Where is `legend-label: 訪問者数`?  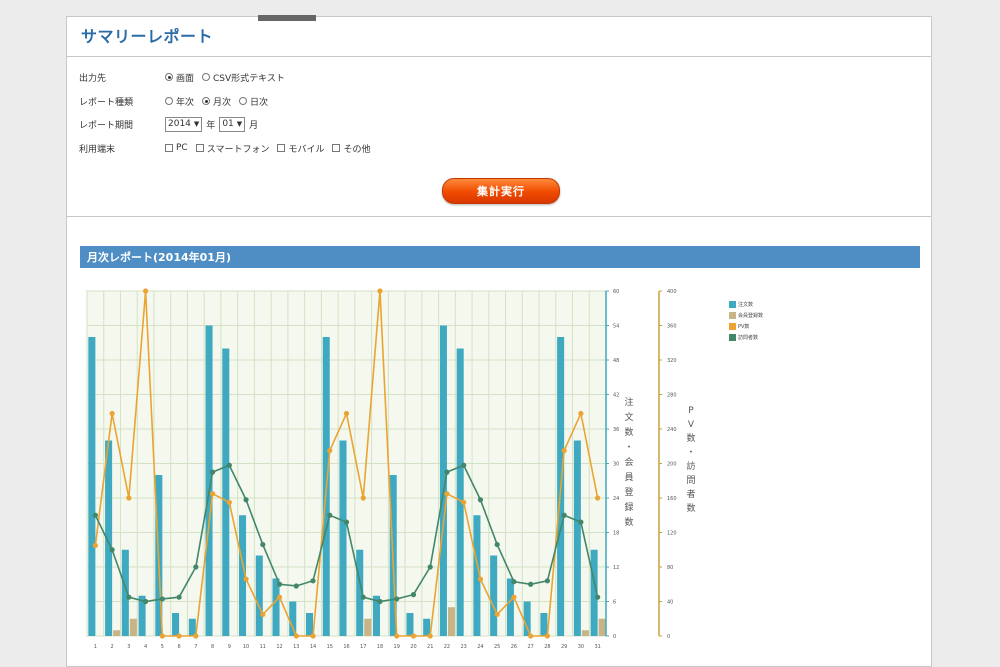 legend-label: 訪問者数 is located at coordinates (748, 338).